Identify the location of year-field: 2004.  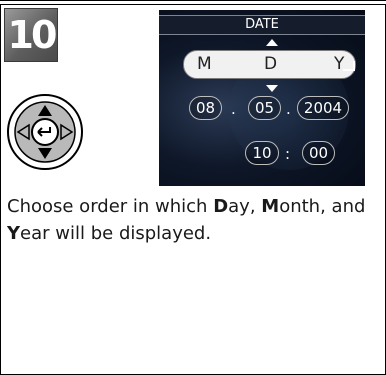
(323, 108).